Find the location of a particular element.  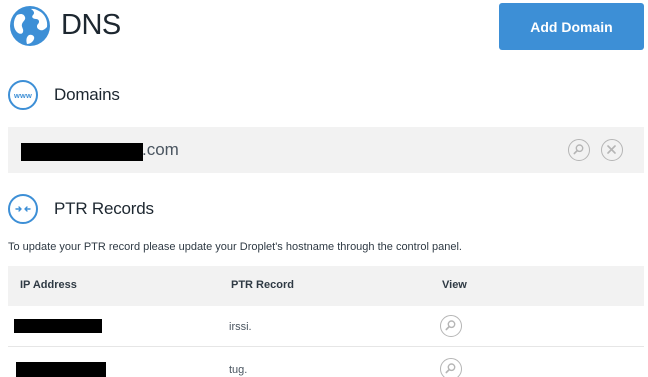

domain-name-suffix: .com is located at coordinates (160, 149).